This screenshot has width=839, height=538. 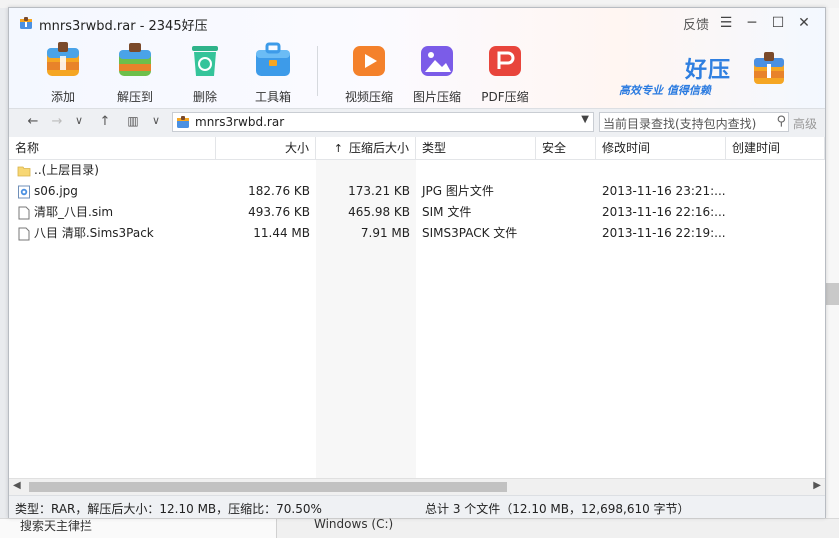 What do you see at coordinates (56, 191) in the screenshot?
I see `file-name: s06.jpg` at bounding box center [56, 191].